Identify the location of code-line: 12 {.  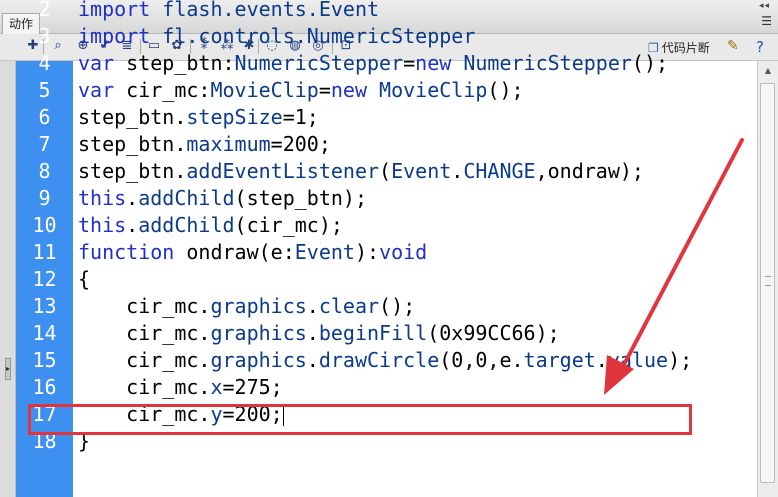
(386, 279).